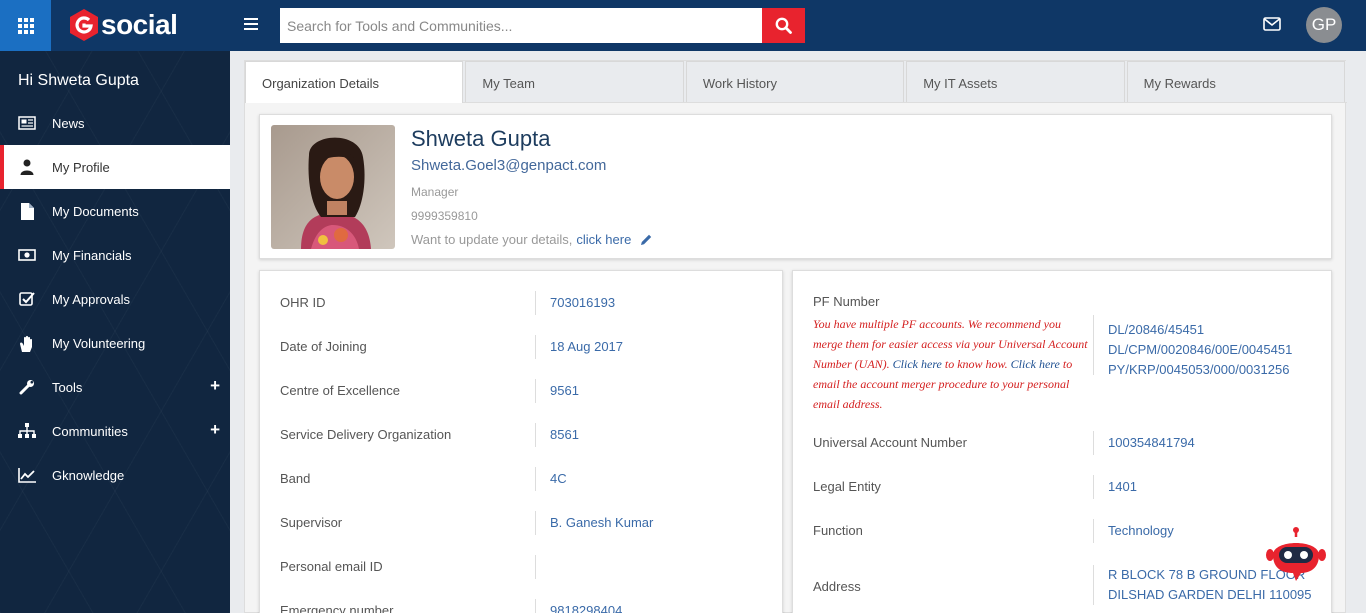 The height and width of the screenshot is (613, 1366). Describe the element at coordinates (1062, 531) in the screenshot. I see `detail-row-function: Function Technology` at that location.